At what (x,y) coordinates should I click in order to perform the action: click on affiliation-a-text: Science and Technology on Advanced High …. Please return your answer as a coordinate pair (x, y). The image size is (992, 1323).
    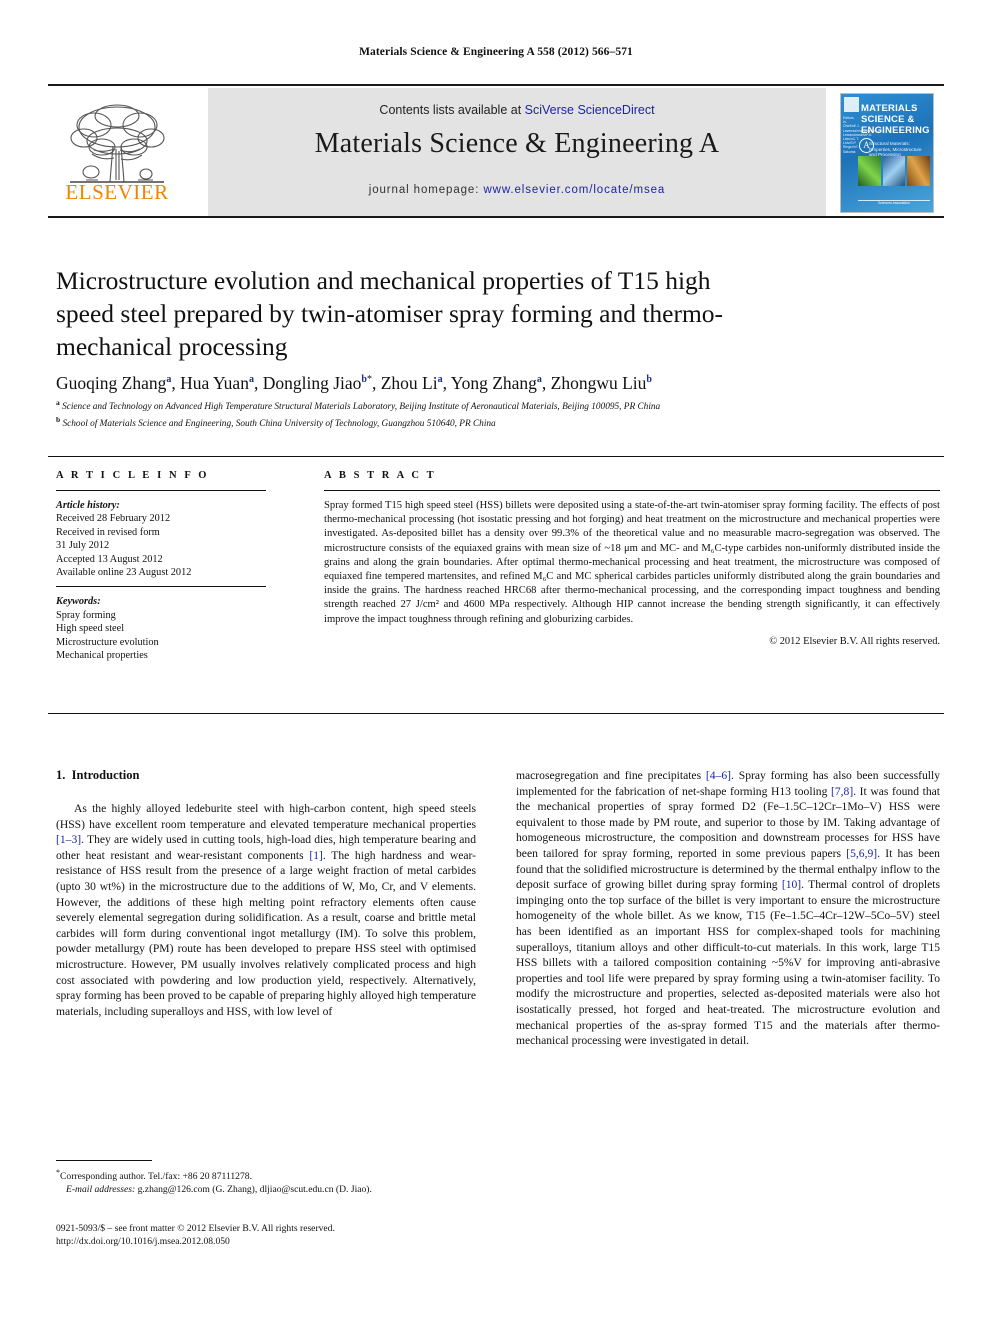
    Looking at the image, I should click on (361, 407).